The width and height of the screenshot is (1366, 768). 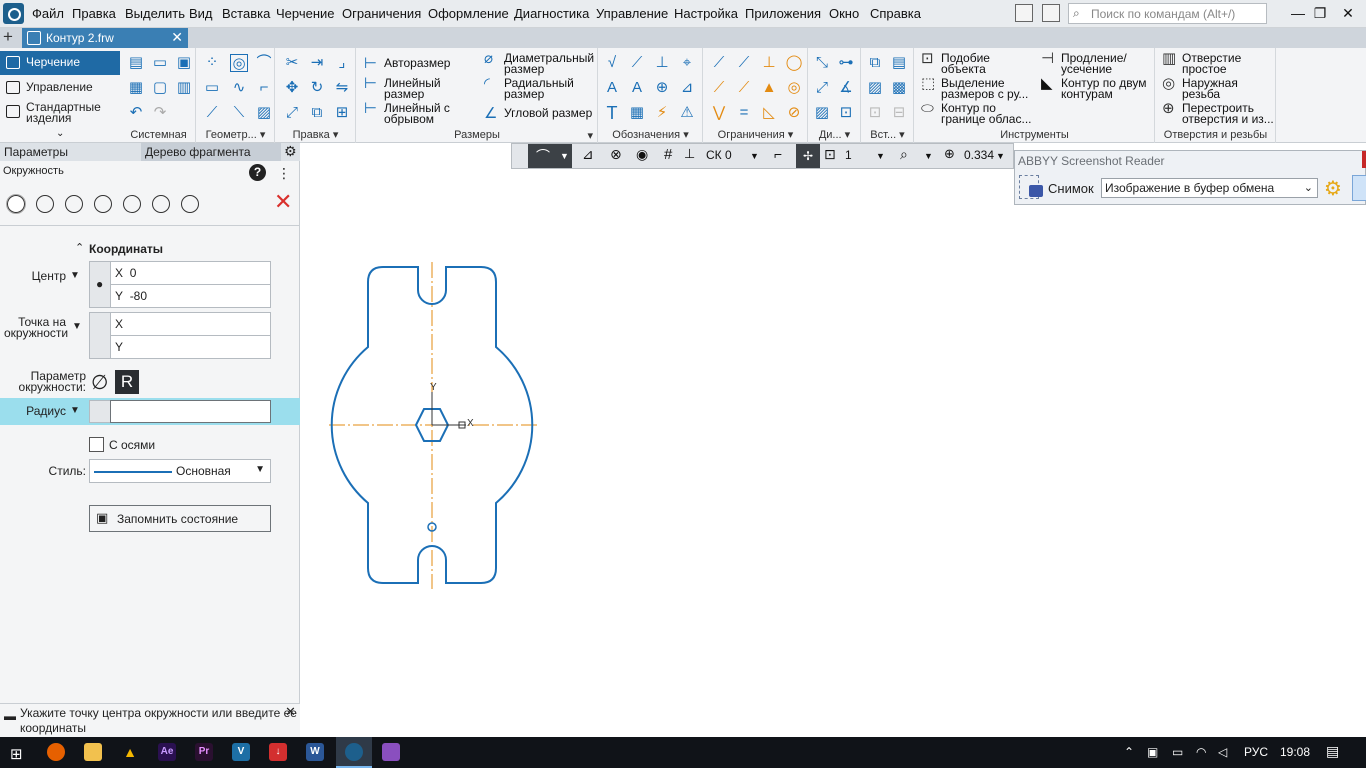 What do you see at coordinates (1096, 88) in the screenshot?
I see `two-contours-button: ◣ Контур по двум контурам` at bounding box center [1096, 88].